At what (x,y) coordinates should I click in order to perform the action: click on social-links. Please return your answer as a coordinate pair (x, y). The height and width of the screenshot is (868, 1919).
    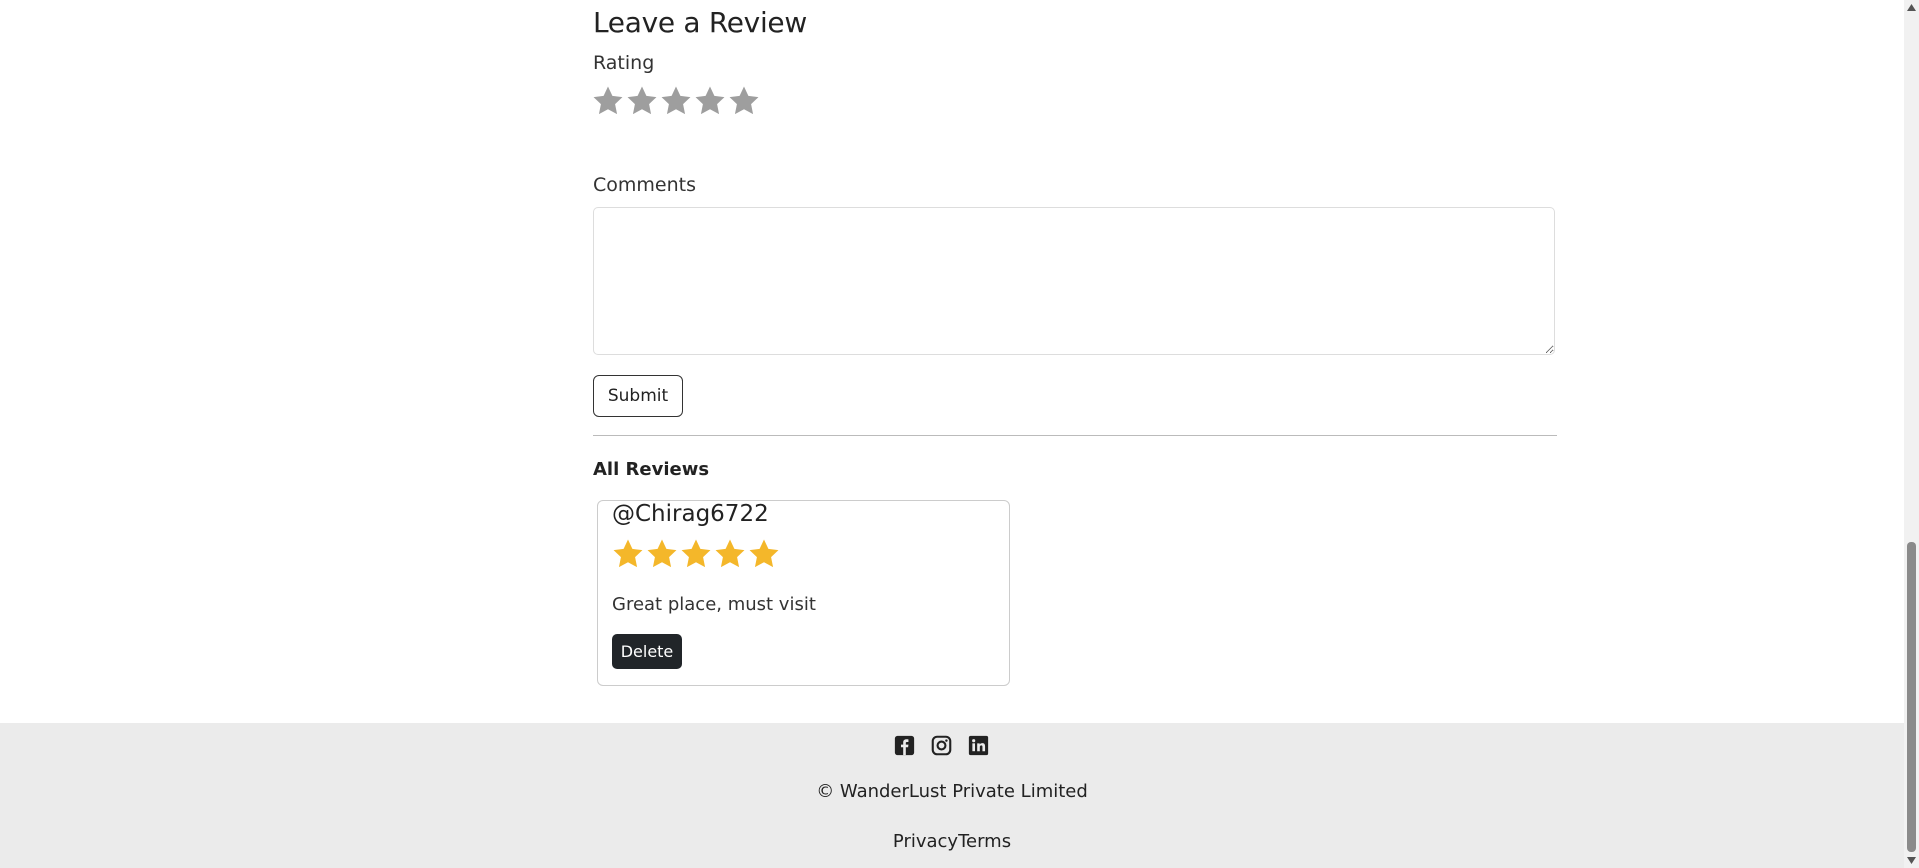
    Looking at the image, I should click on (941, 745).